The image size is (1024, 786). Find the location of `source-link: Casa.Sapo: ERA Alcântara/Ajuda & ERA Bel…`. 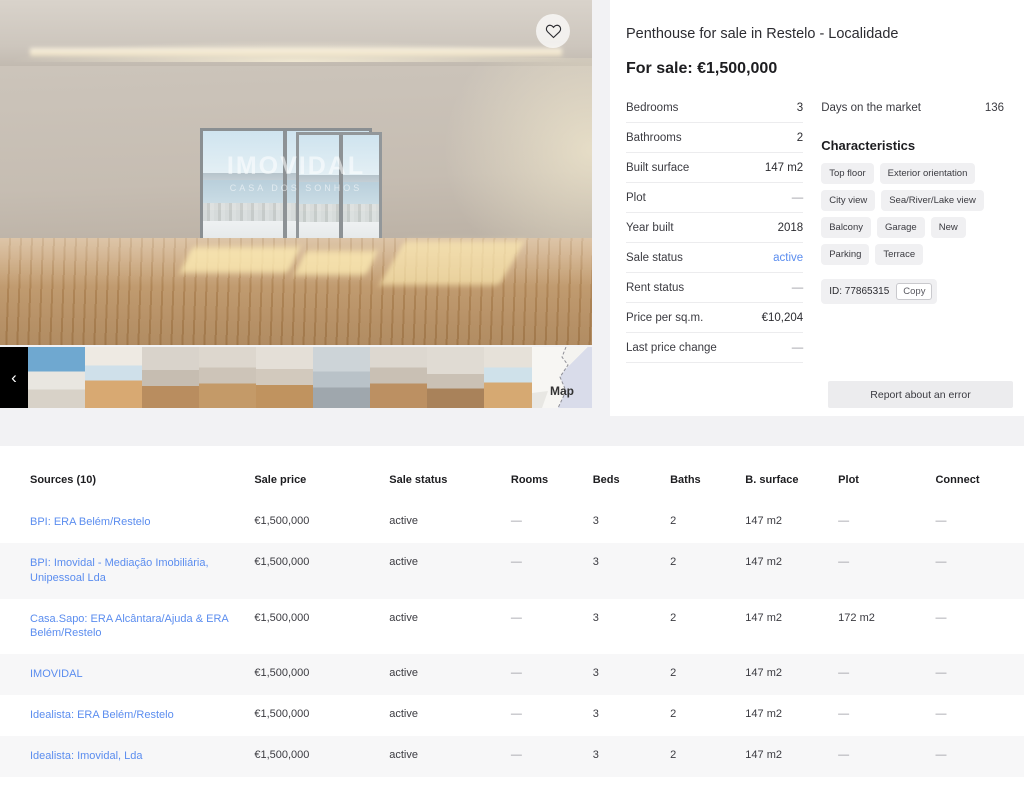

source-link: Casa.Sapo: ERA Alcântara/Ajuda & ERA Bel… is located at coordinates (127, 627).